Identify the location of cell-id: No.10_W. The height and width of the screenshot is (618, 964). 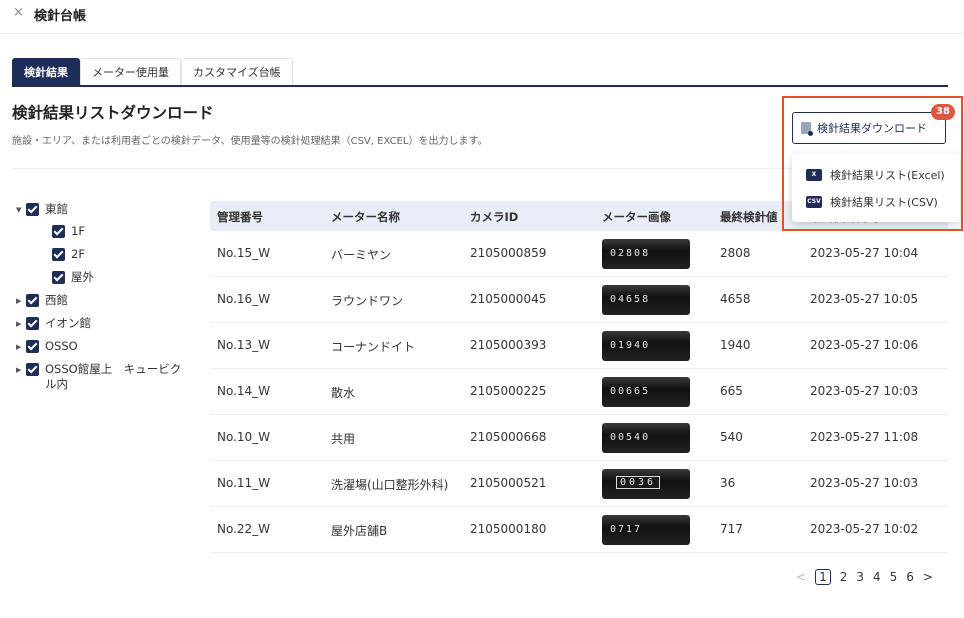
(244, 437).